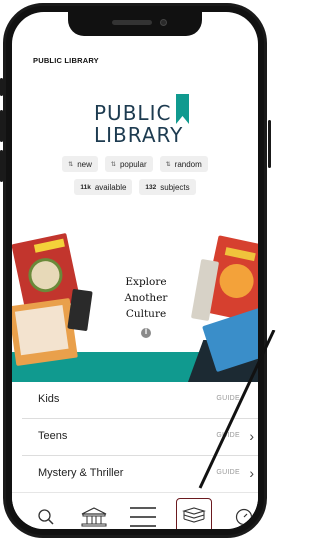 The height and width of the screenshot is (541, 320). Describe the element at coordinates (66, 60) in the screenshot. I see `page-title: PUBLIC LIBRARY` at that location.